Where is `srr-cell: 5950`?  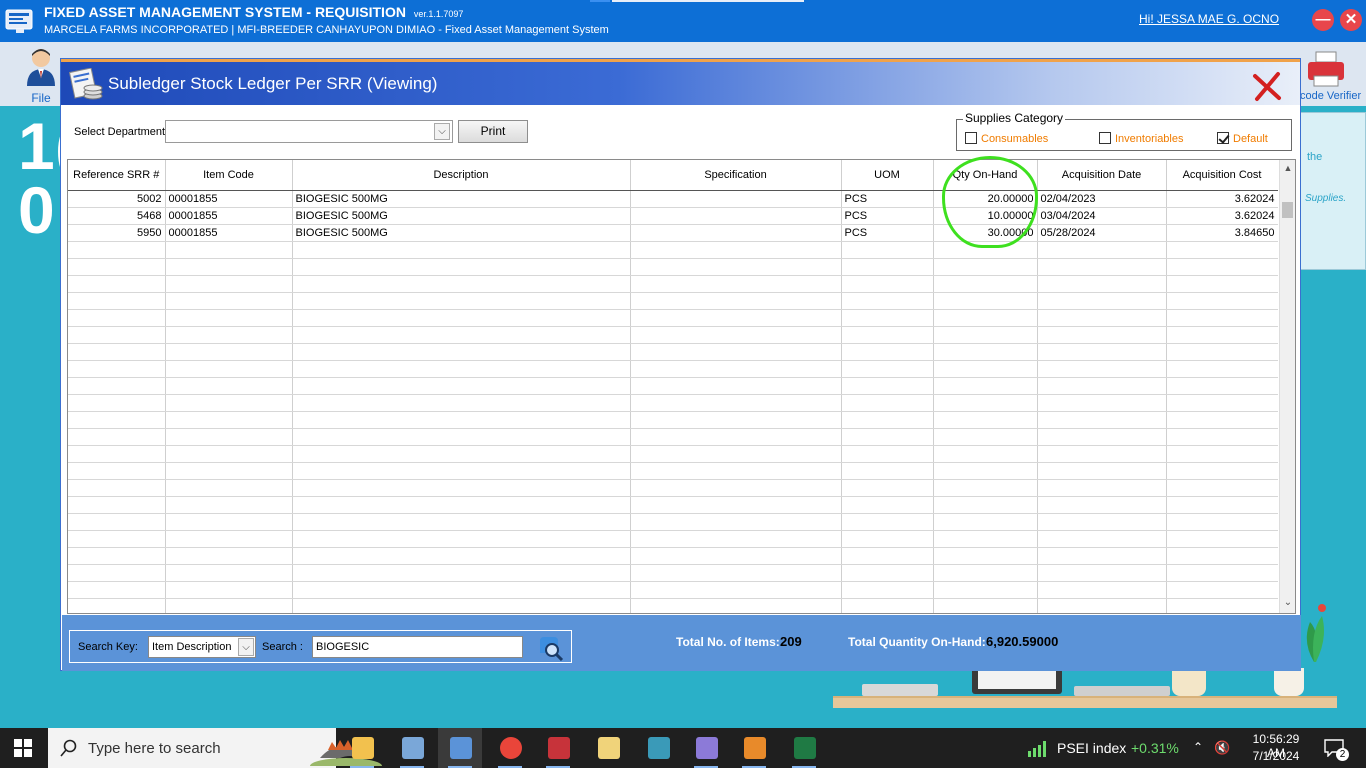 srr-cell: 5950 is located at coordinates (117, 233).